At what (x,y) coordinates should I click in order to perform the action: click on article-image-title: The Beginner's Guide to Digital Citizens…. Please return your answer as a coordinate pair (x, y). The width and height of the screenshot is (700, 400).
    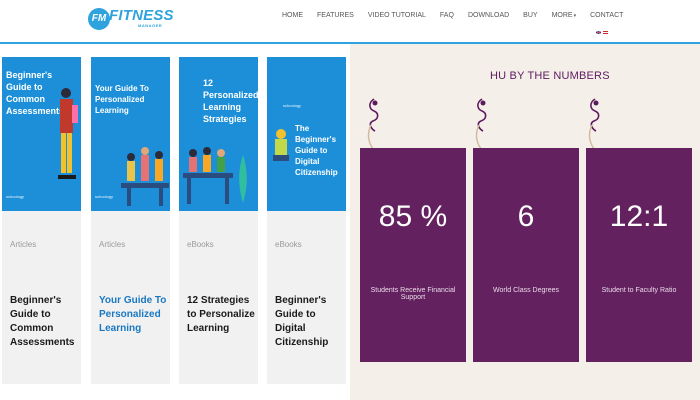
    Looking at the image, I should click on (316, 150).